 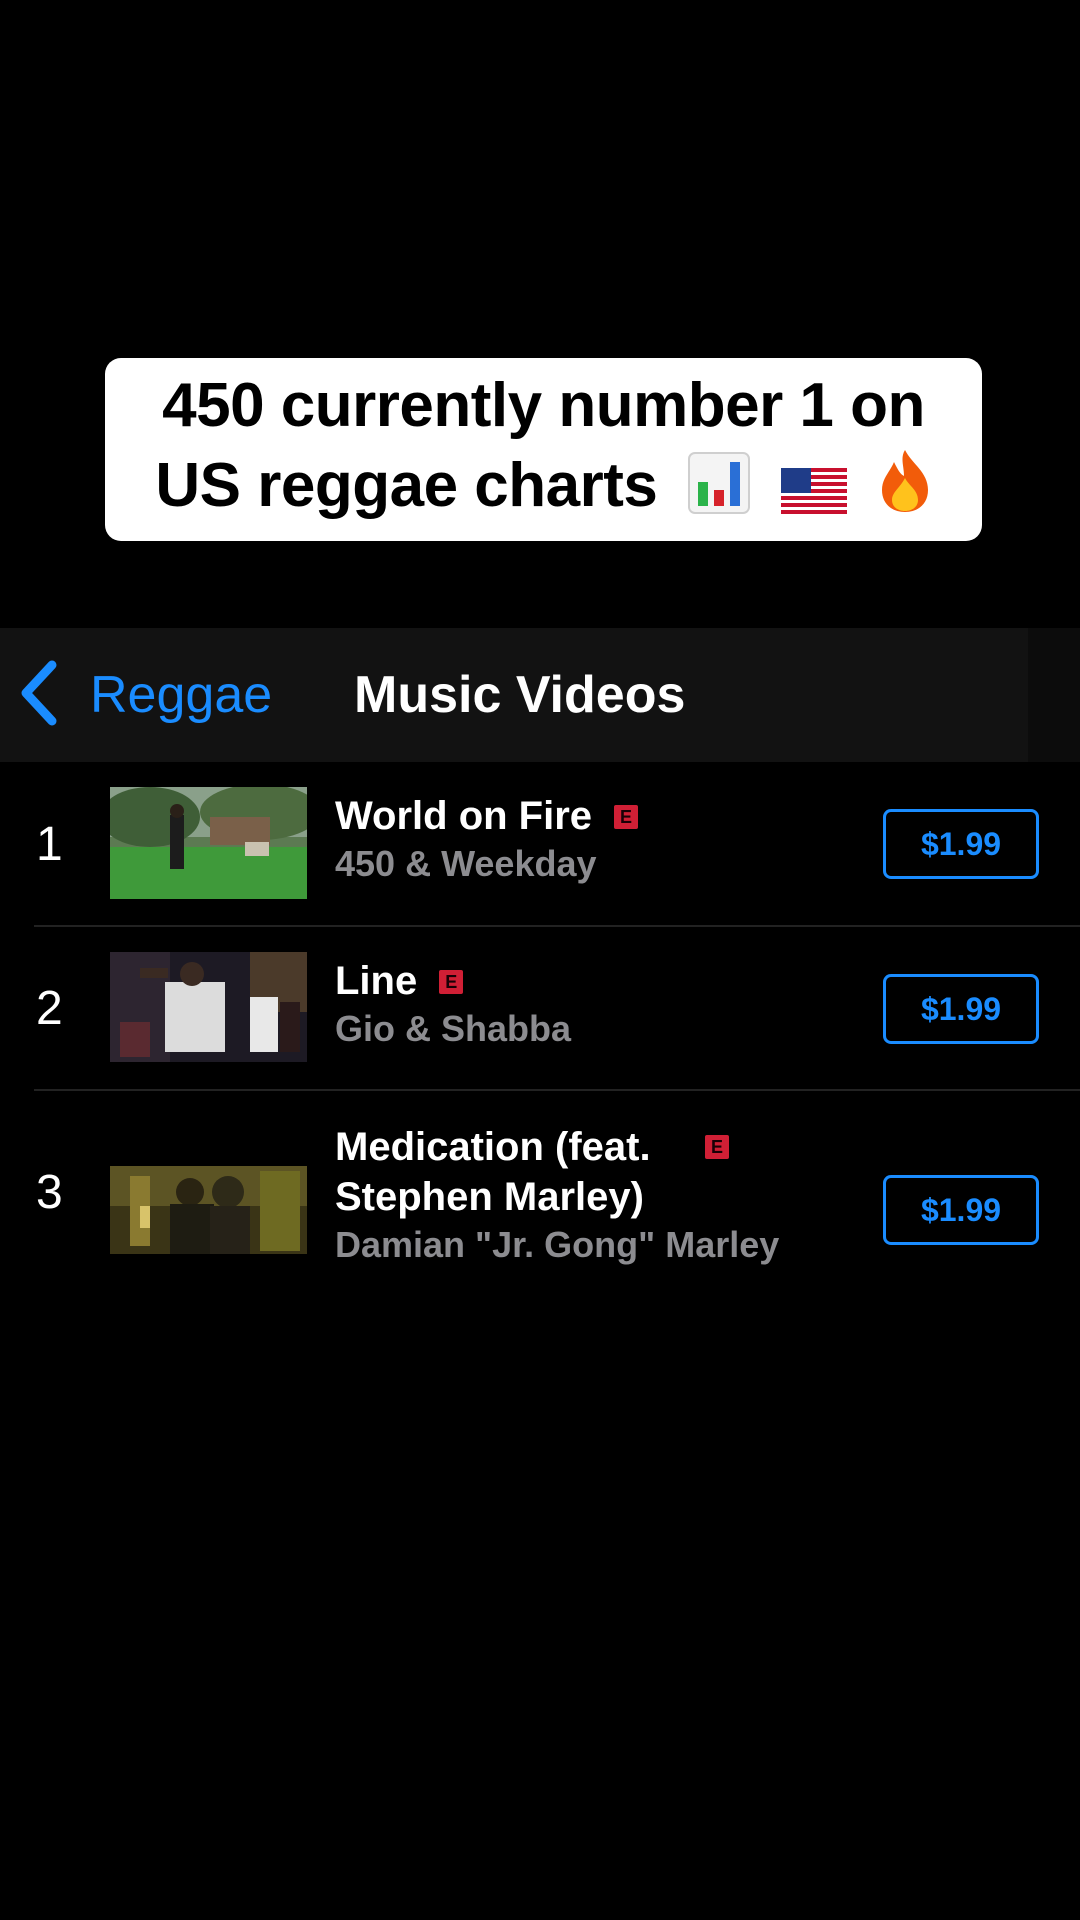 I want to click on us-flag-emoji-icon, so click(x=813, y=494).